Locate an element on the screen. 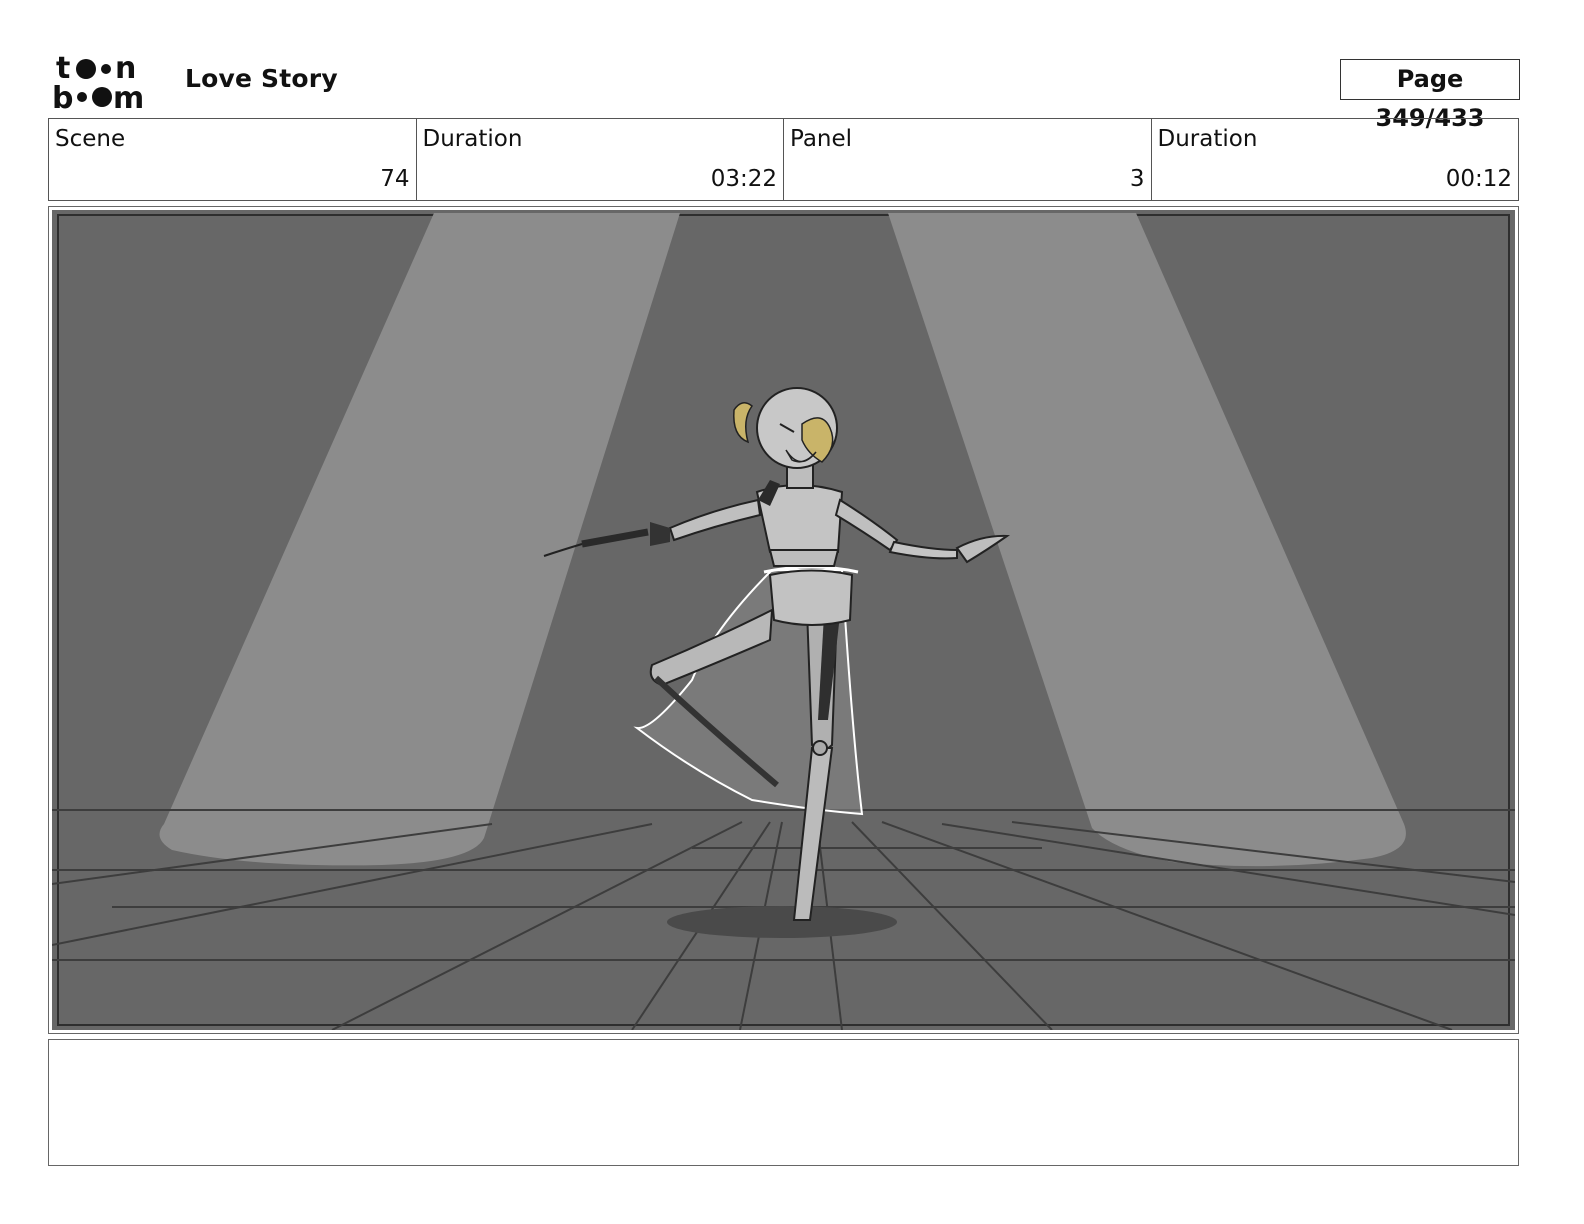  info-value: 03:22 is located at coordinates (743, 179).